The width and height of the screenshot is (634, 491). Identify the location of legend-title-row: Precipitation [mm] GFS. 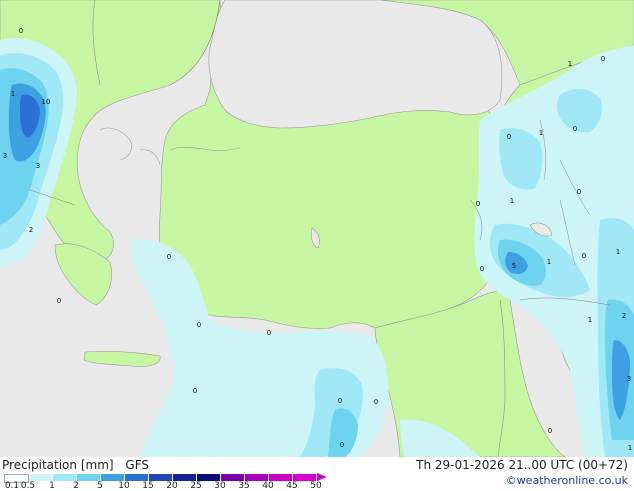
(75, 465).